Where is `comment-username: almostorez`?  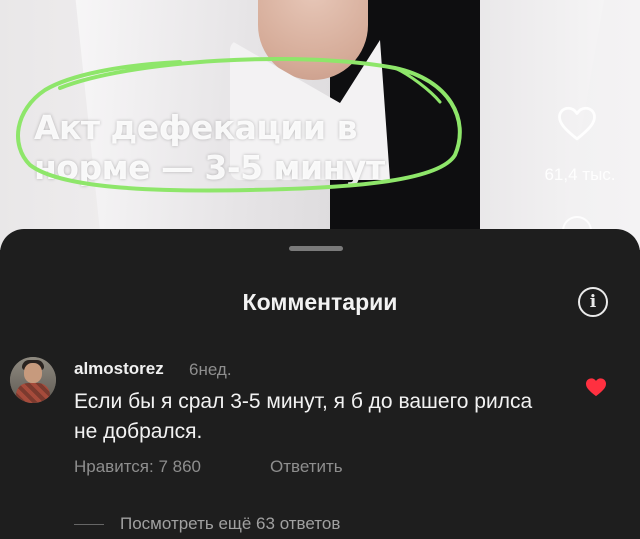
comment-username: almostorez is located at coordinates (119, 369).